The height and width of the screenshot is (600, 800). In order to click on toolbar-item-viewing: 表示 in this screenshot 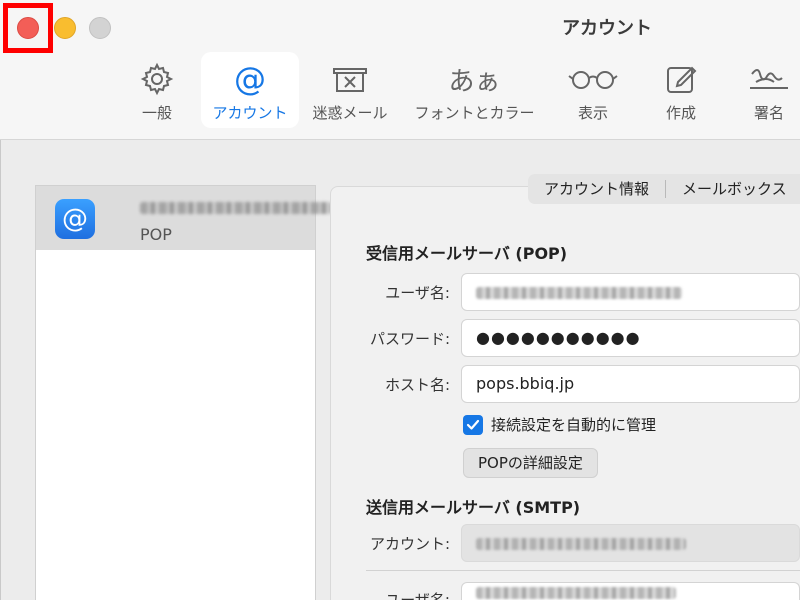, I will do `click(593, 90)`.